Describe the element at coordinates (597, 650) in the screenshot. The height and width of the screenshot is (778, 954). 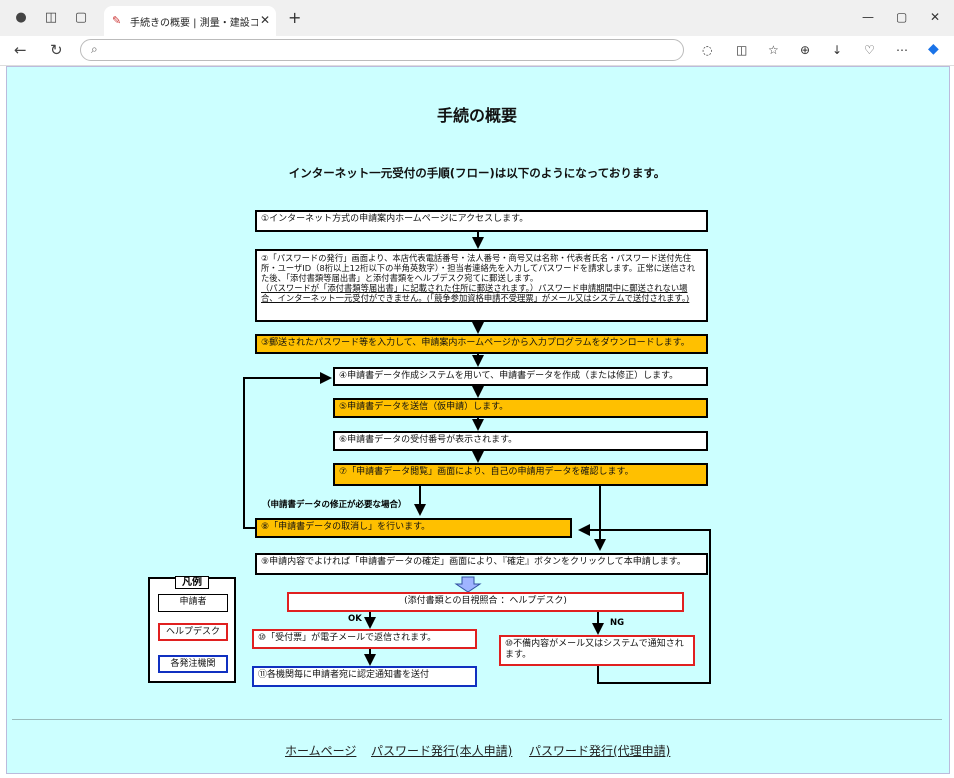
I see `flow-step-10b: ⑩不備内容がメール又はシステムで通知されます。` at that location.